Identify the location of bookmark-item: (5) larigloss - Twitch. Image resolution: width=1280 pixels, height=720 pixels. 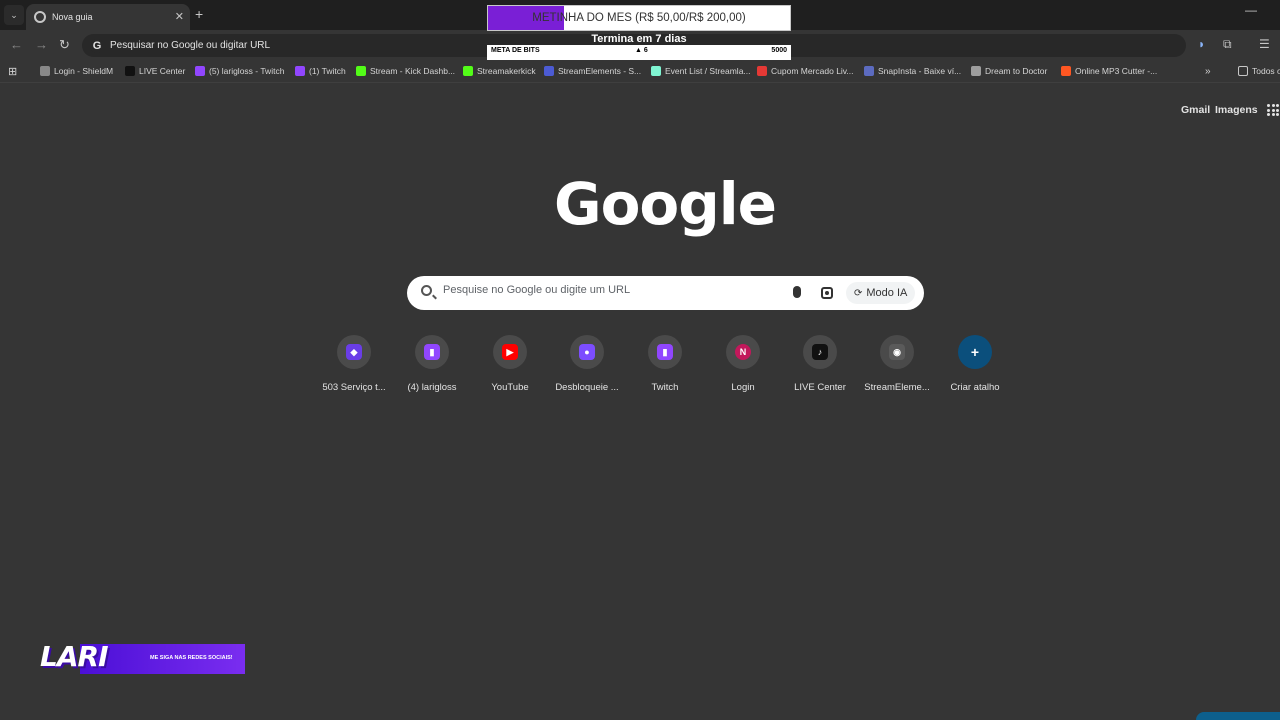
(239, 71).